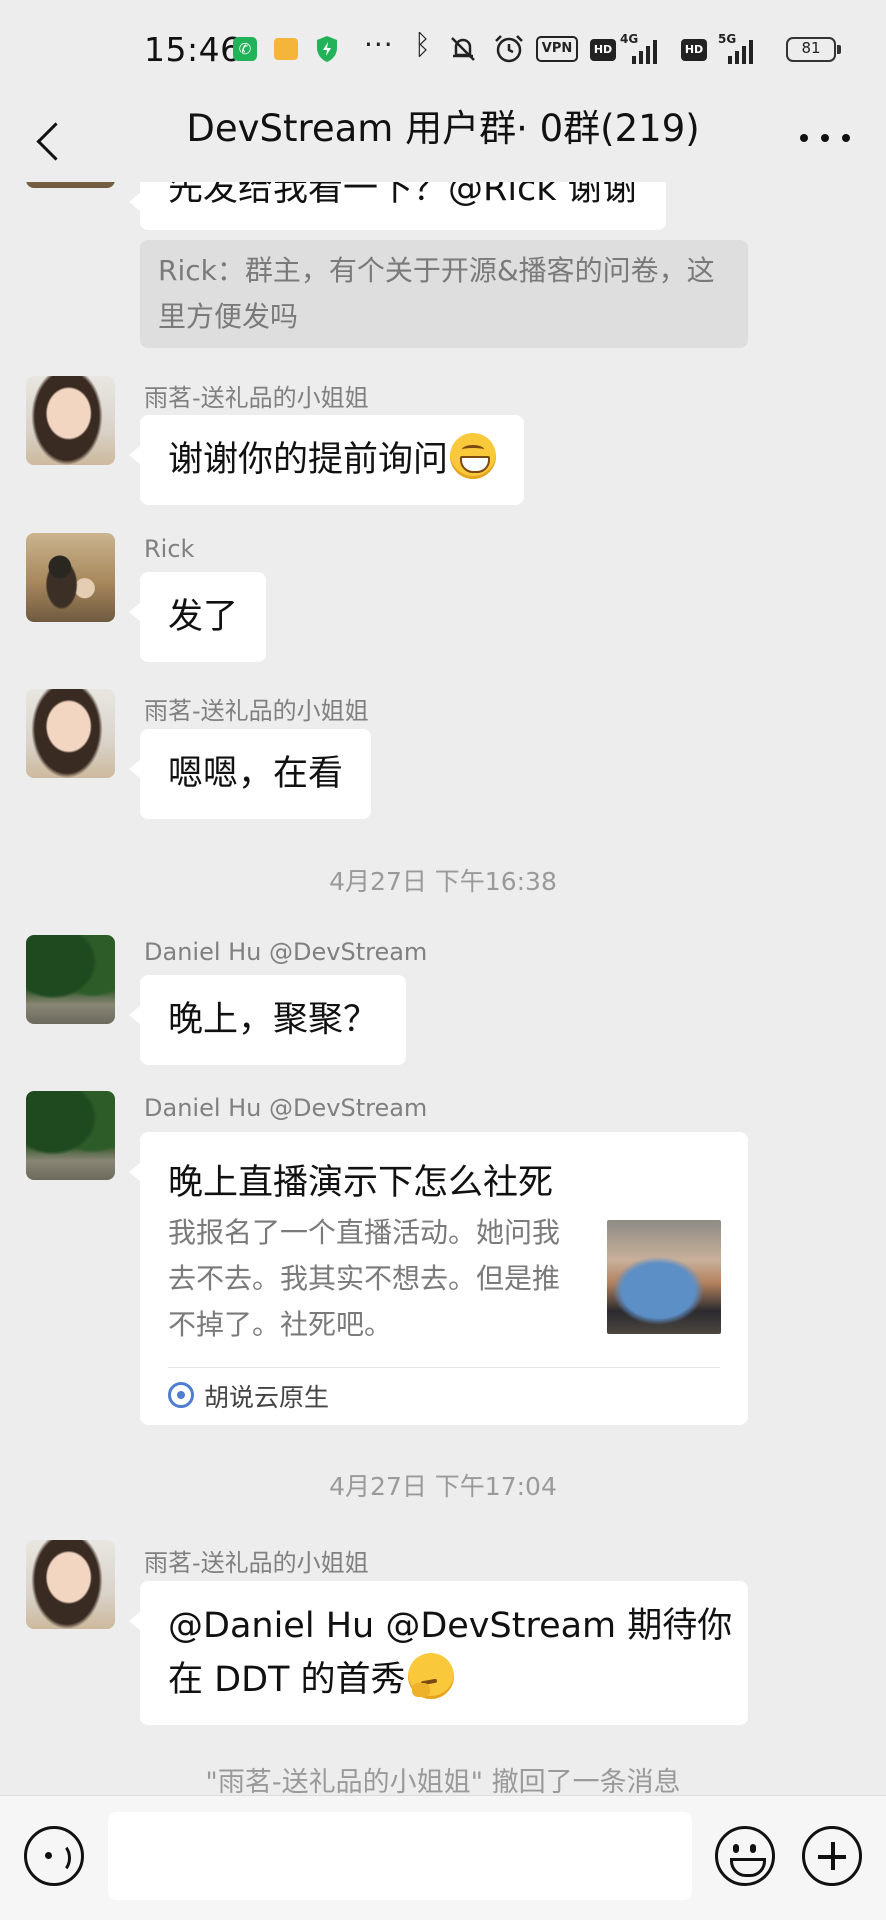 The image size is (886, 1920). Describe the element at coordinates (287, 1680) in the screenshot. I see `message-text-line-2: 在 DDT 的首秀` at that location.